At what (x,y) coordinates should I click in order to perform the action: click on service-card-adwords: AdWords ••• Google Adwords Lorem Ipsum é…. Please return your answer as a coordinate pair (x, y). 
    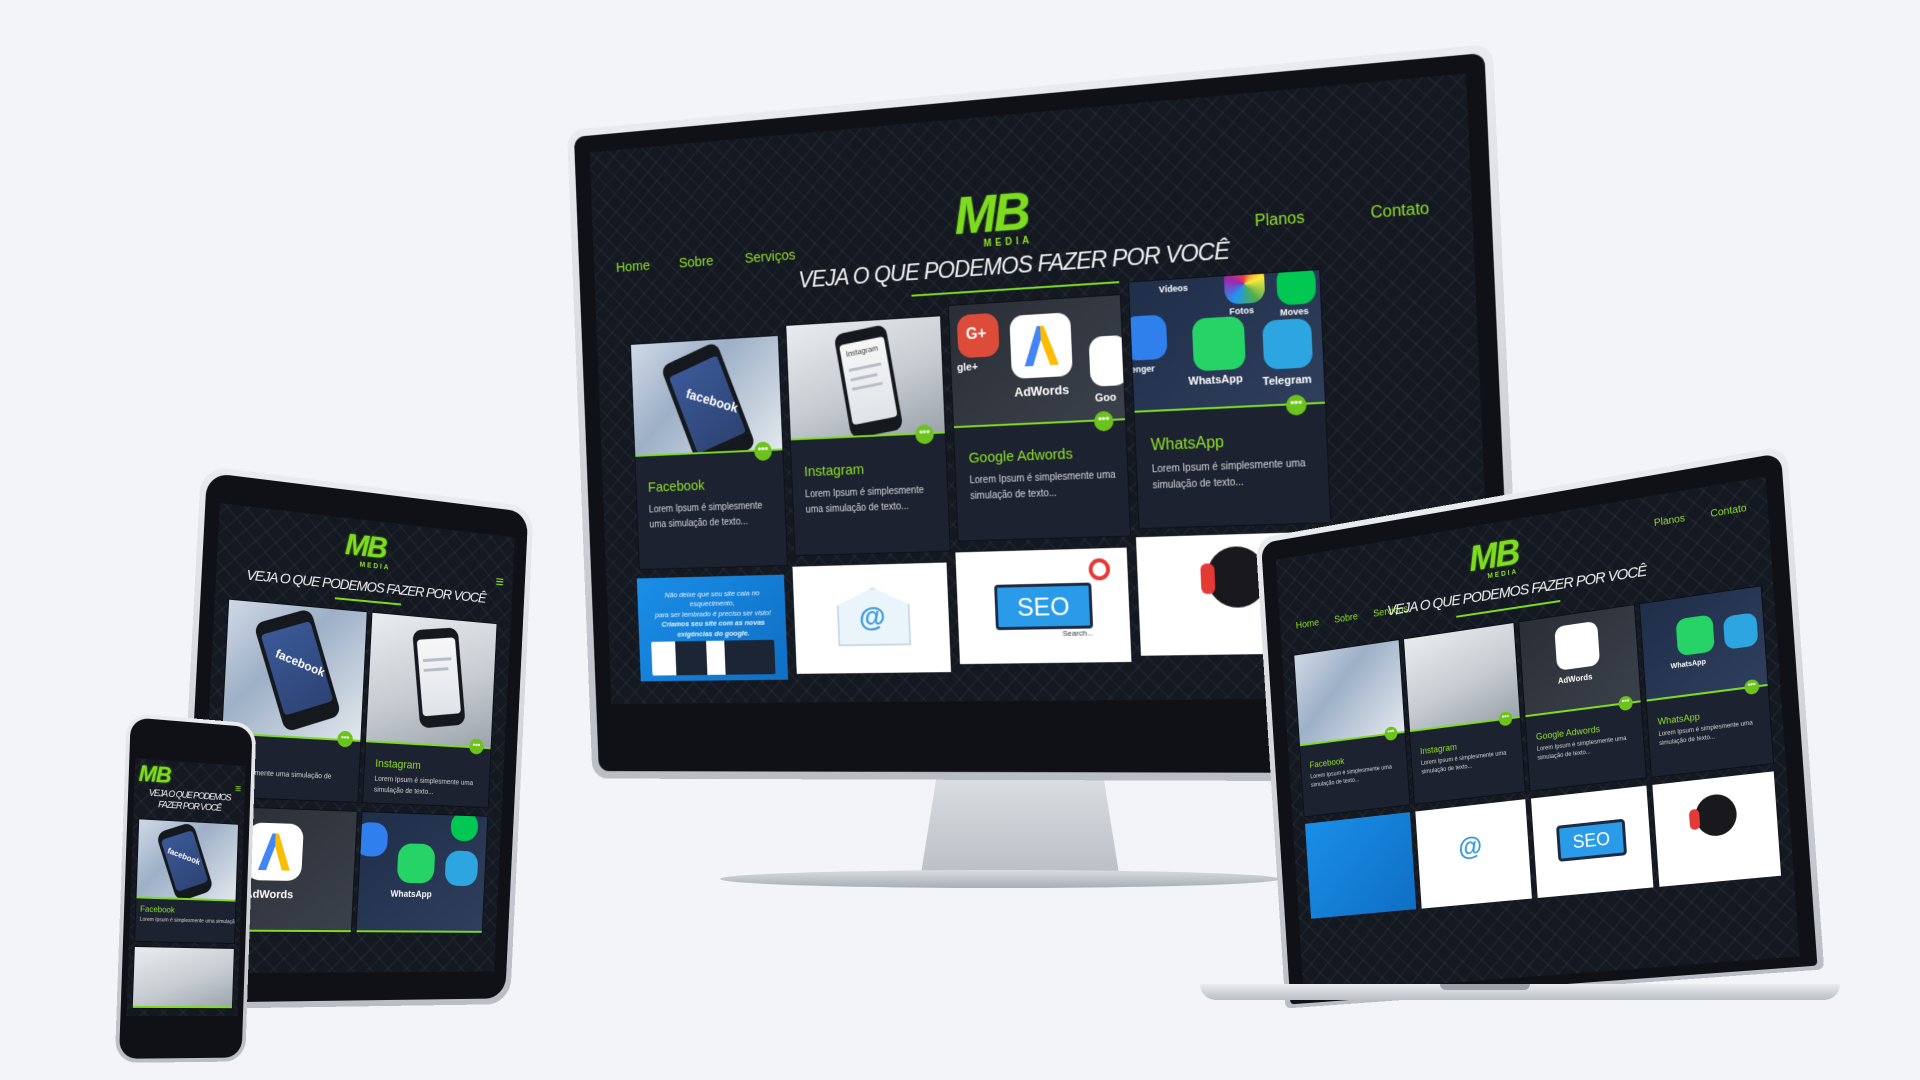
    Looking at the image, I should click on (1582, 697).